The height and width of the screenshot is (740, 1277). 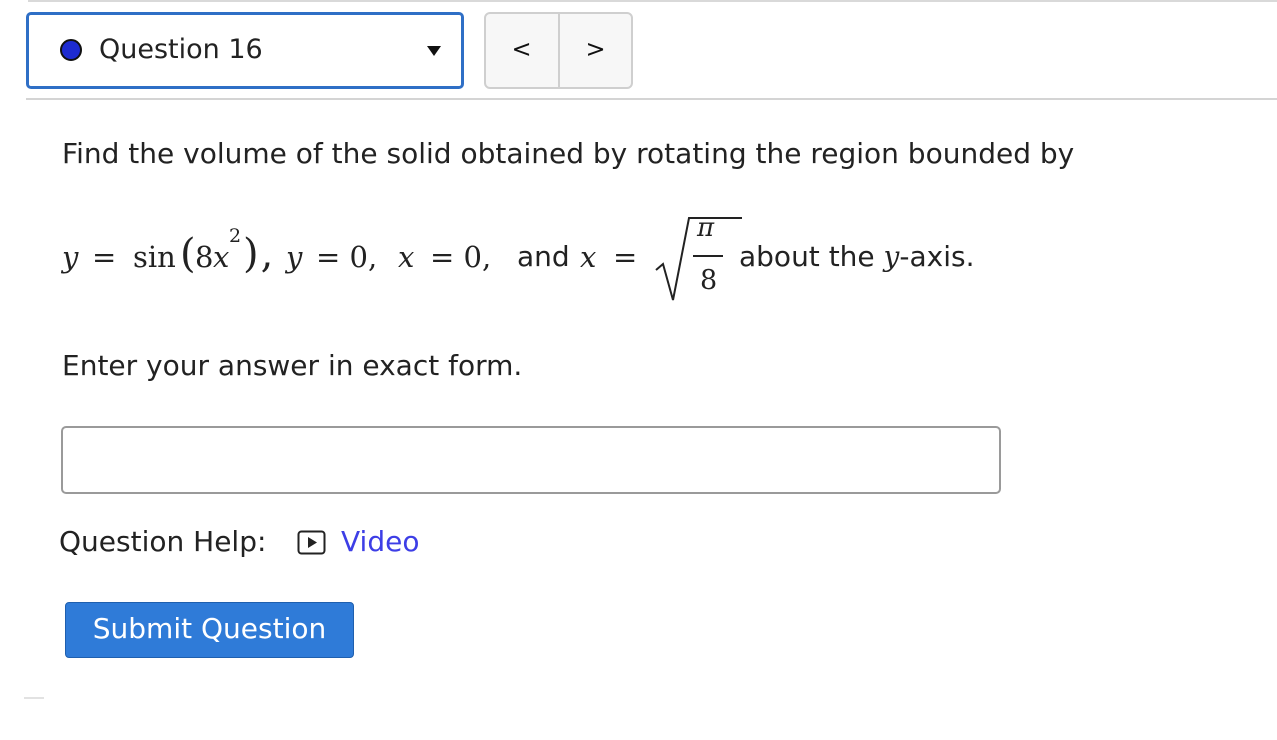 What do you see at coordinates (34, 698) in the screenshot?
I see `footer-mark` at bounding box center [34, 698].